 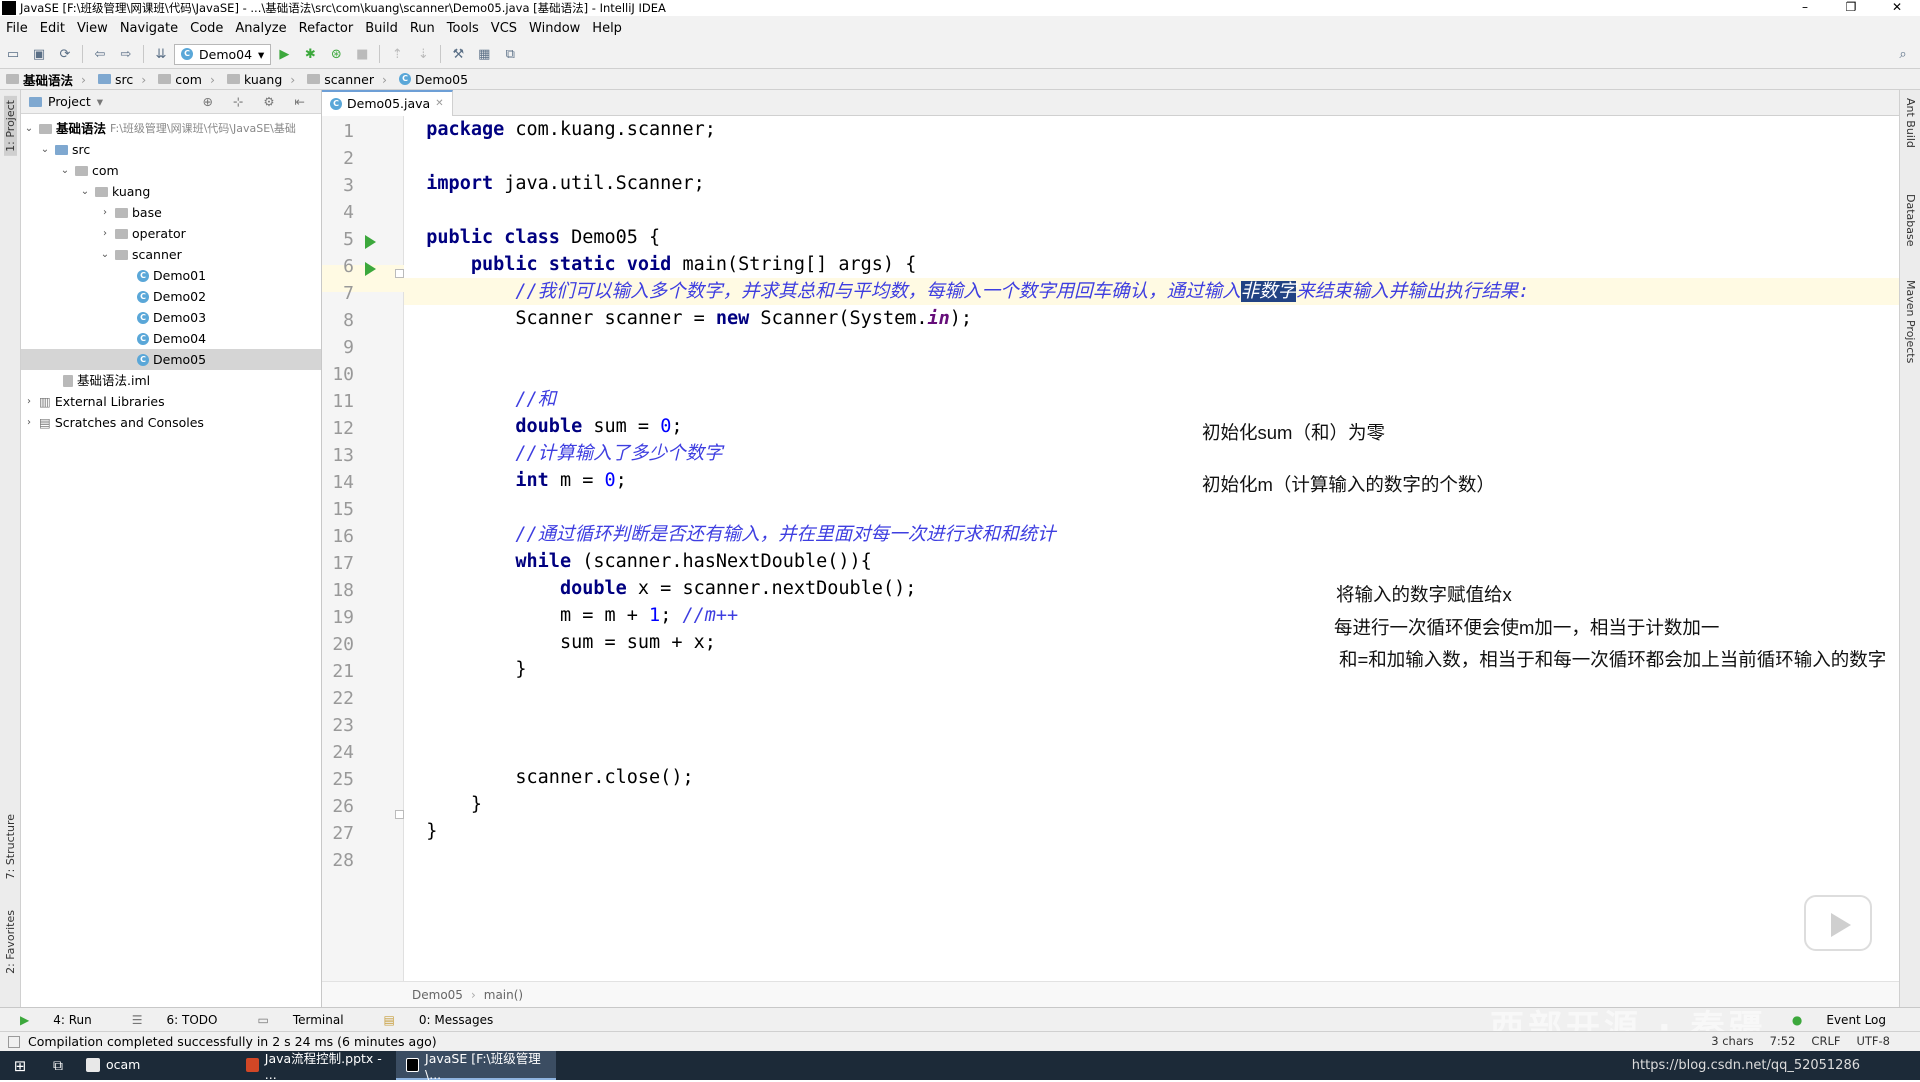 I want to click on breadcrumb-com: com ›, so click(x=186, y=79).